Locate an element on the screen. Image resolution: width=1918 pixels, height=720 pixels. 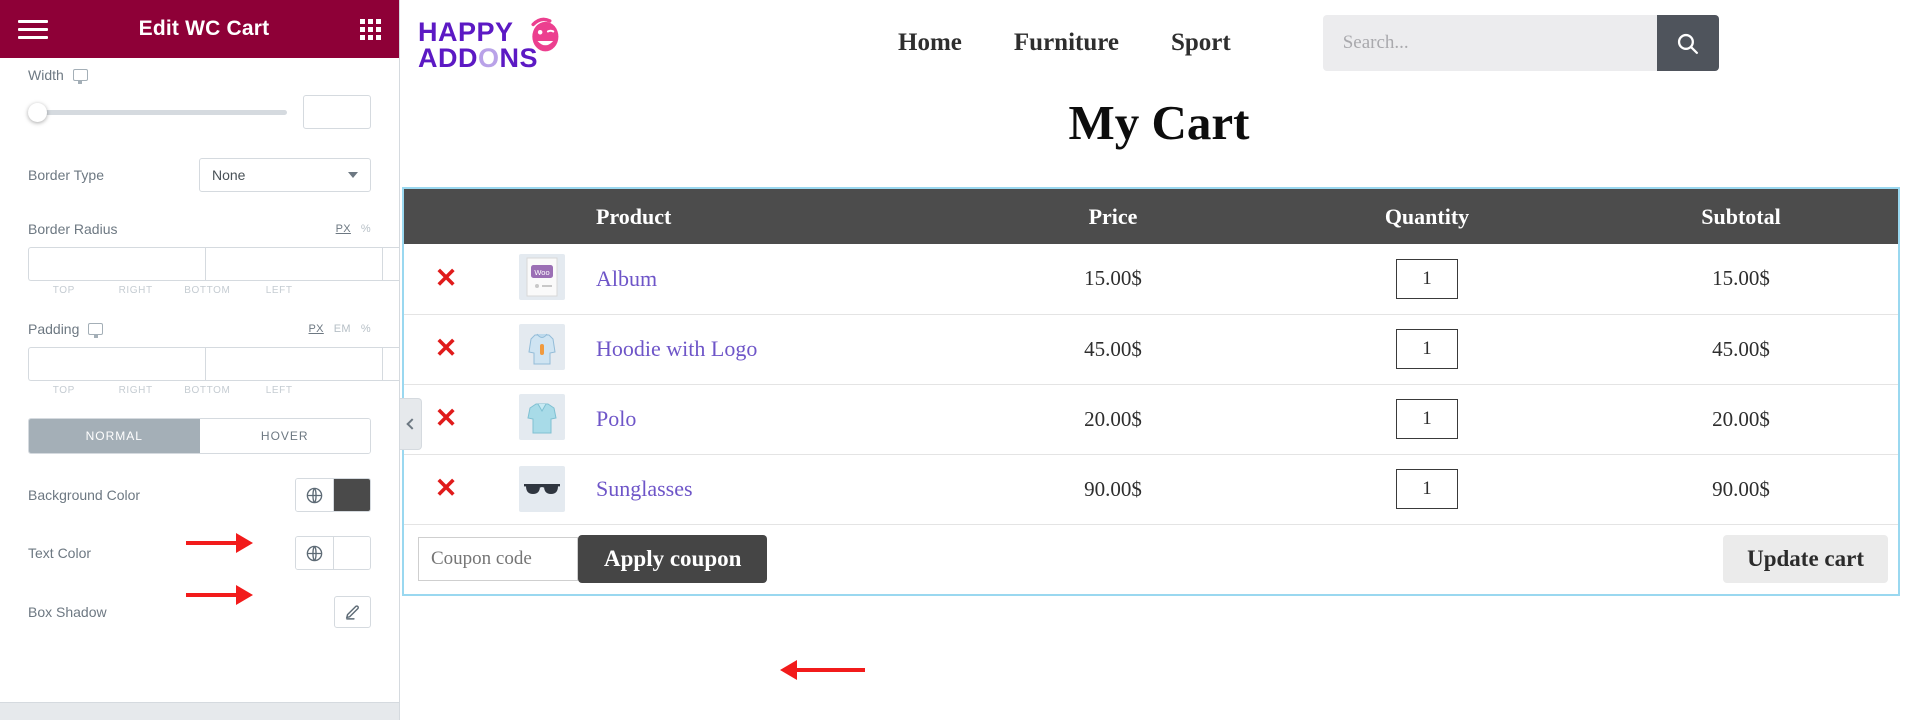
table-row: ✕ Sunglasses 90.00$ 1 90.00$ is located at coordinates (1151, 489).